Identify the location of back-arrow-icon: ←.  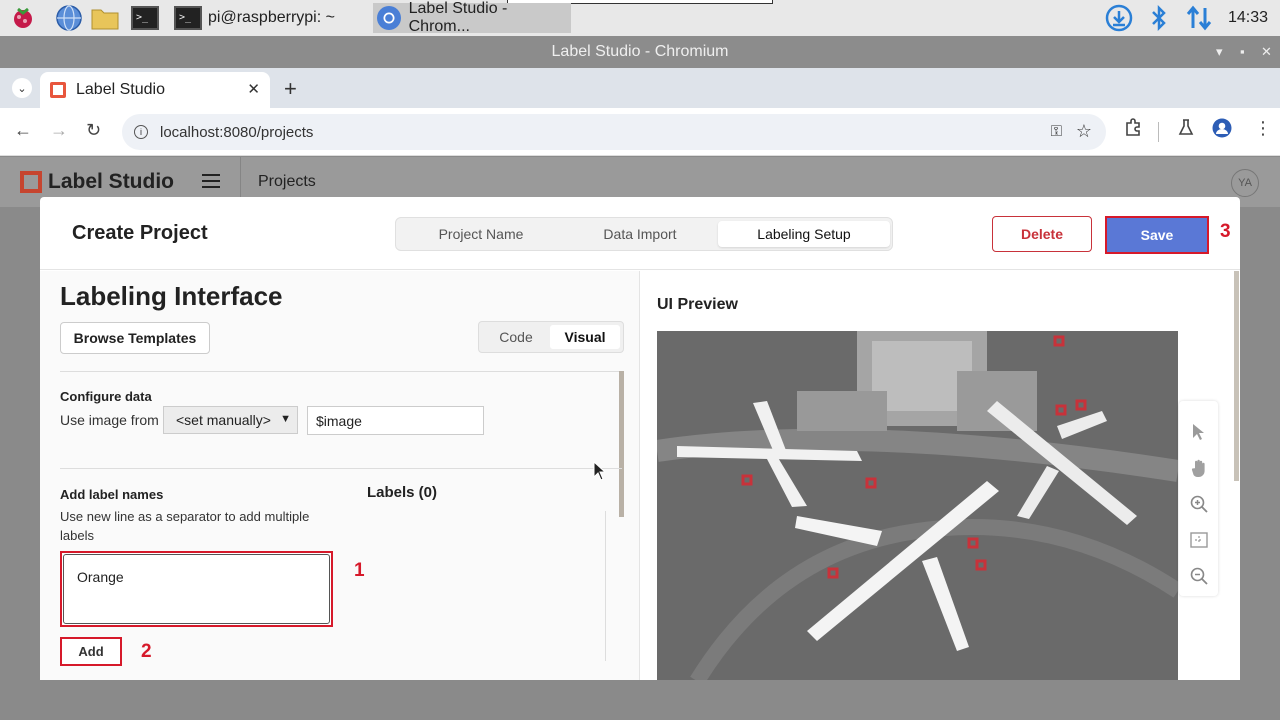
(23, 130).